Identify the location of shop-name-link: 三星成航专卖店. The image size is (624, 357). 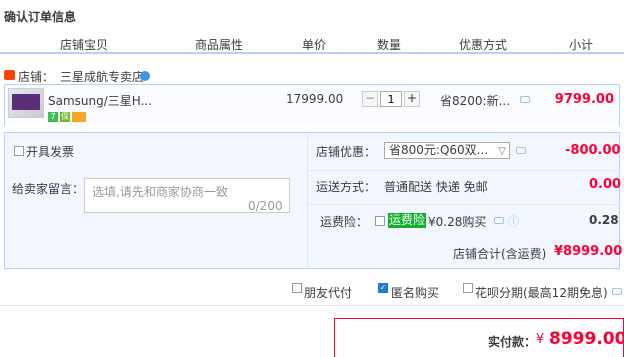
(102, 76).